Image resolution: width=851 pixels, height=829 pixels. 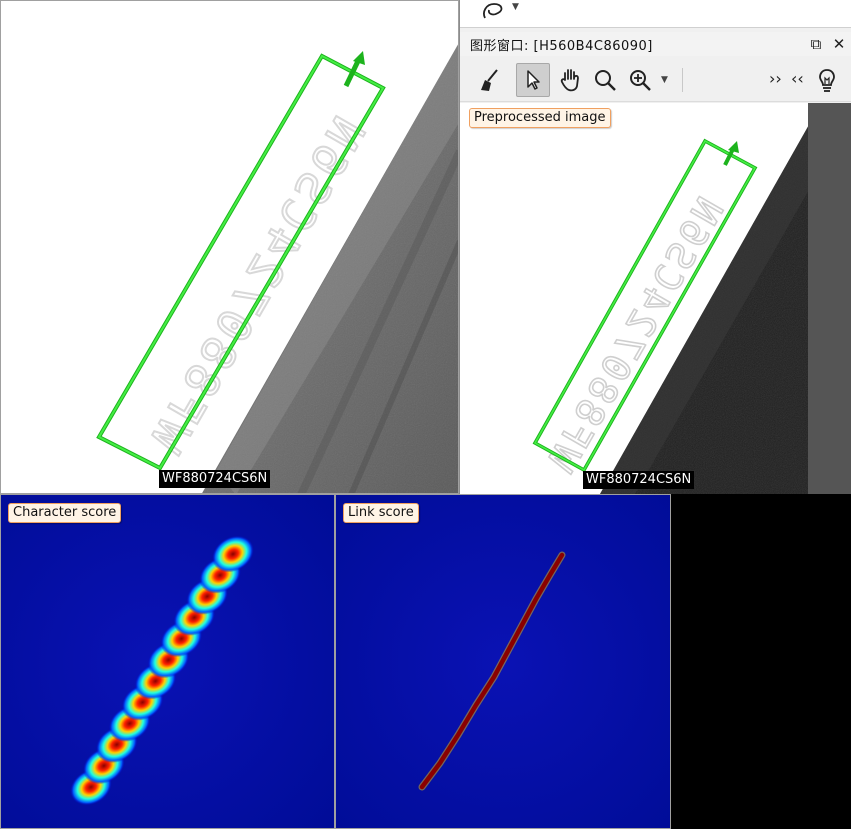 What do you see at coordinates (655, 14) in the screenshot?
I see `top-strip: ▼` at bounding box center [655, 14].